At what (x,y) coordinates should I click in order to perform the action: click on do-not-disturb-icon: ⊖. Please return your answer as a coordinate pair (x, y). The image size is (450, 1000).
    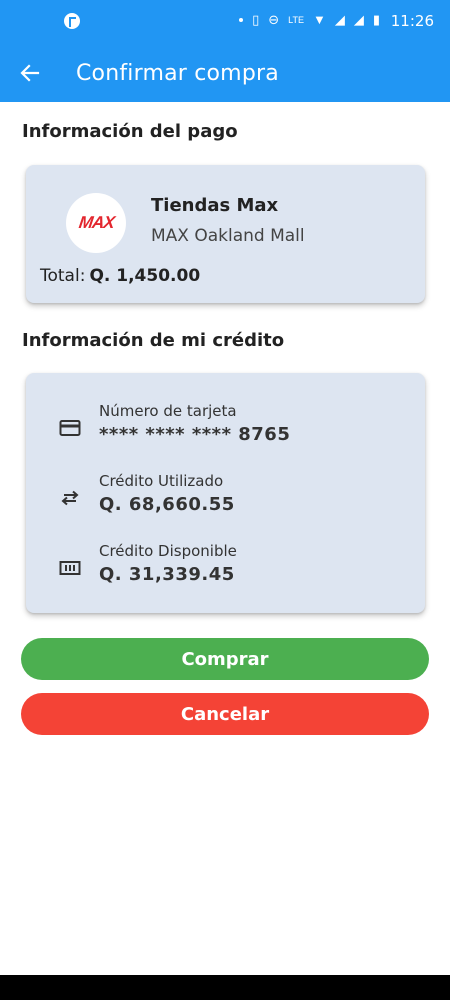
    Looking at the image, I should click on (274, 19).